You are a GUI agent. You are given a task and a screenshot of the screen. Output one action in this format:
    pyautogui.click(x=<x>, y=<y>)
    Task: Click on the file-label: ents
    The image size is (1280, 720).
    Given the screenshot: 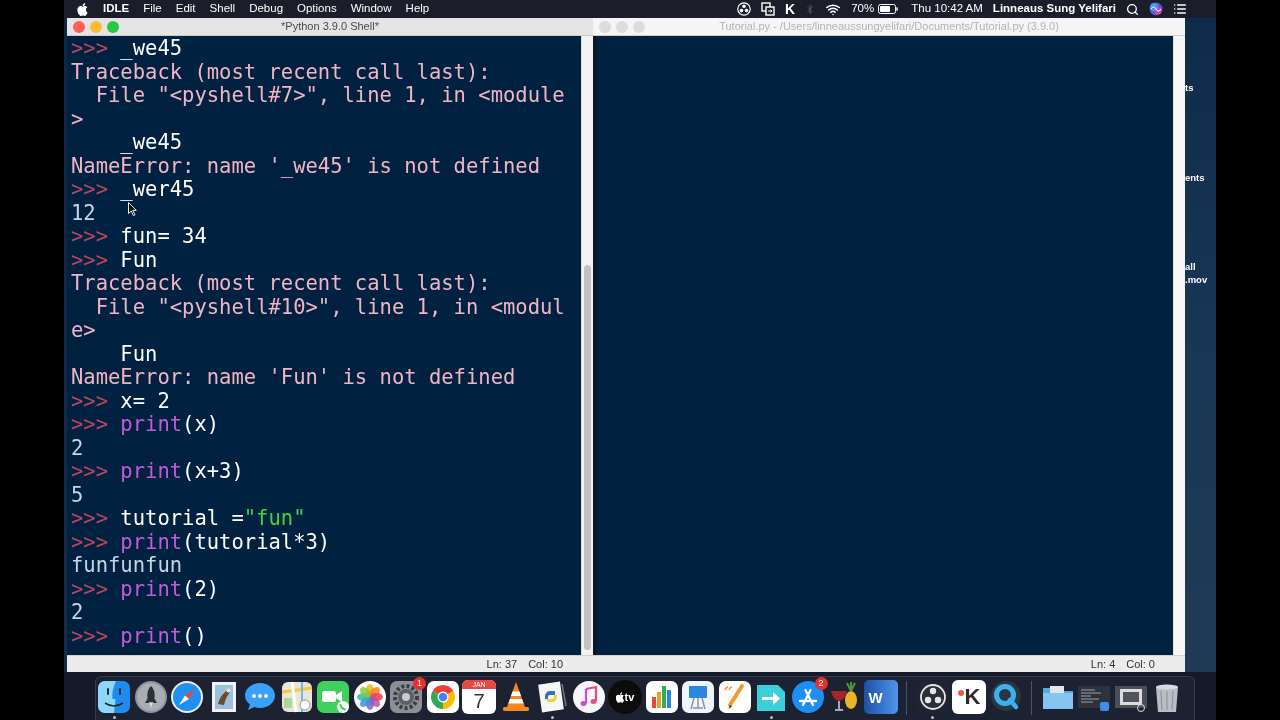 What is the action you would take?
    pyautogui.click(x=1200, y=178)
    